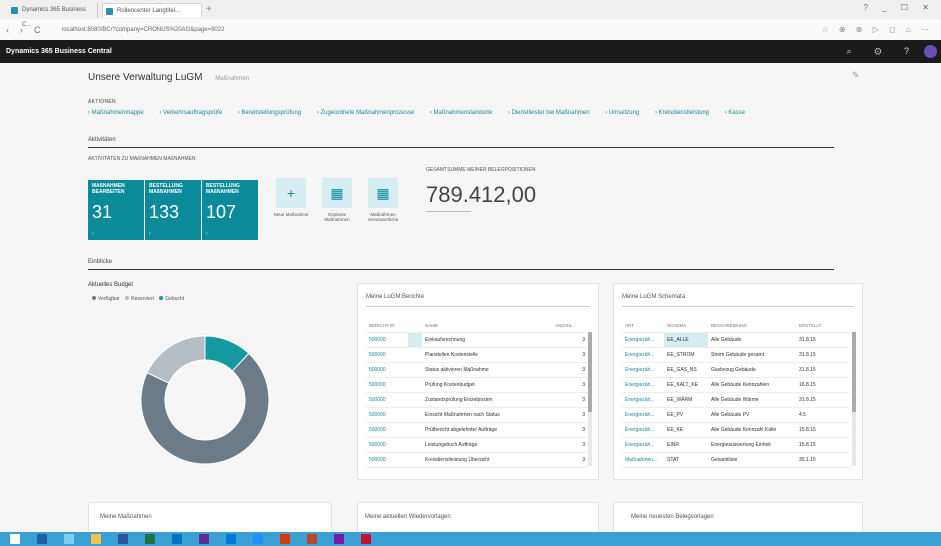 Image resolution: width=941 pixels, height=546 pixels. Describe the element at coordinates (752, 325) in the screenshot. I see `column-header: BESCHREIBUNG` at that location.